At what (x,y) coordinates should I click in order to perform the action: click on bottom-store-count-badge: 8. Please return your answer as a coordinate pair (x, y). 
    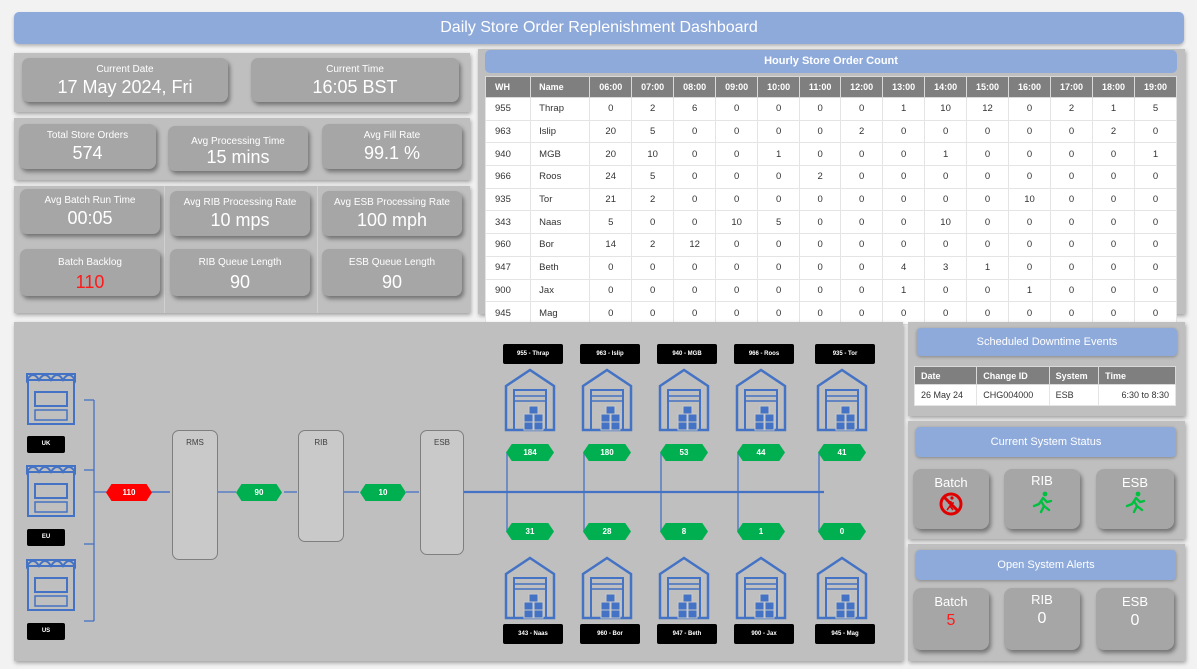
    Looking at the image, I should click on (684, 531).